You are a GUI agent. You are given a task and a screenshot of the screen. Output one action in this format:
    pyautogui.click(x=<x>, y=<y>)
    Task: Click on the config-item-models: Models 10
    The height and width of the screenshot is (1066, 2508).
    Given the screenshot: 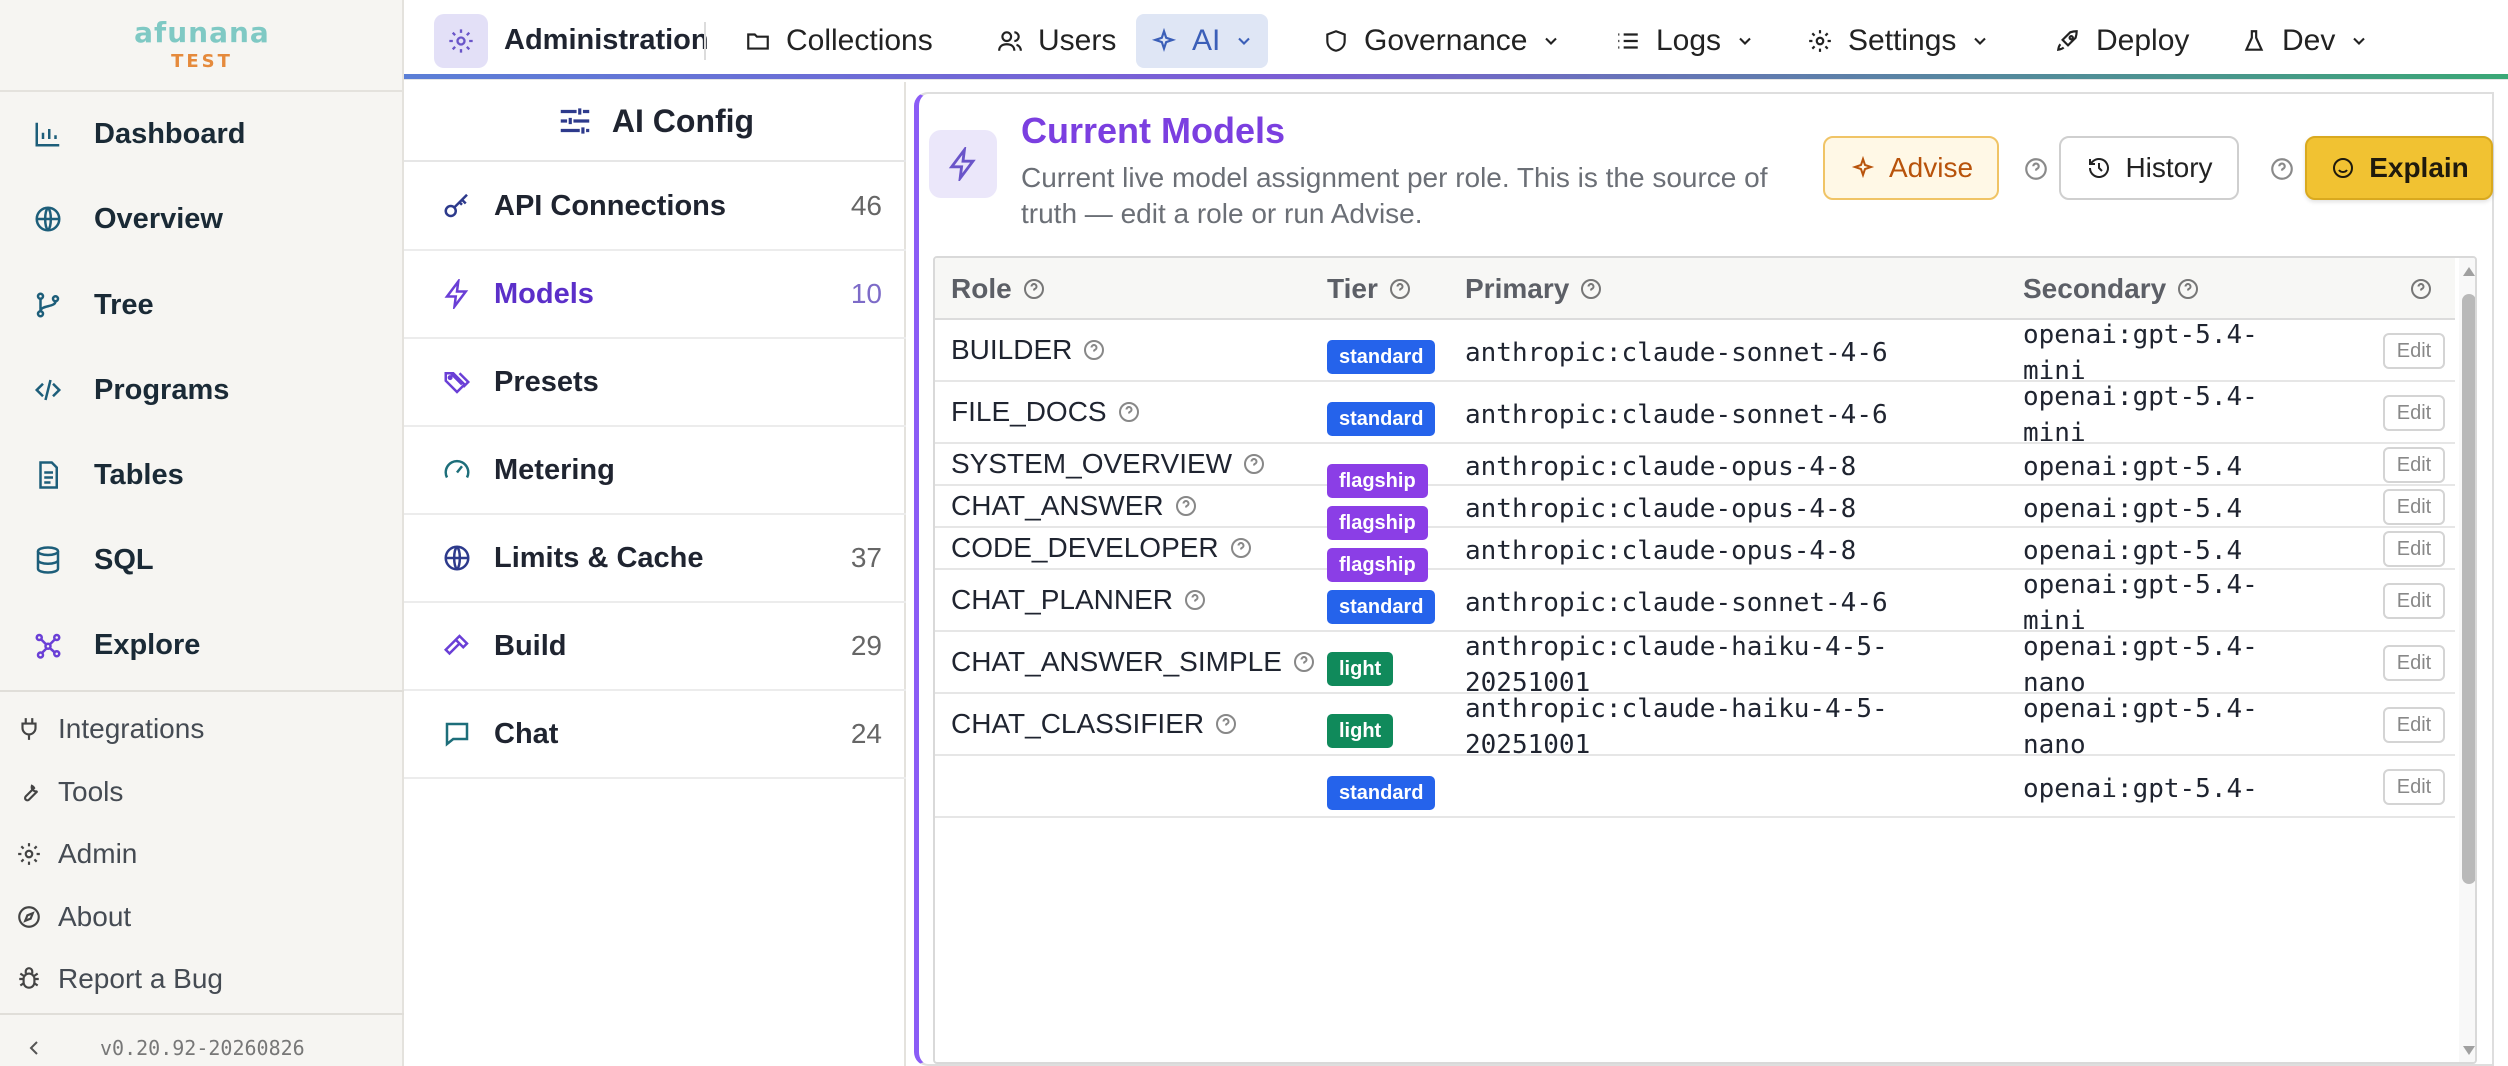 What is the action you would take?
    pyautogui.click(x=655, y=295)
    